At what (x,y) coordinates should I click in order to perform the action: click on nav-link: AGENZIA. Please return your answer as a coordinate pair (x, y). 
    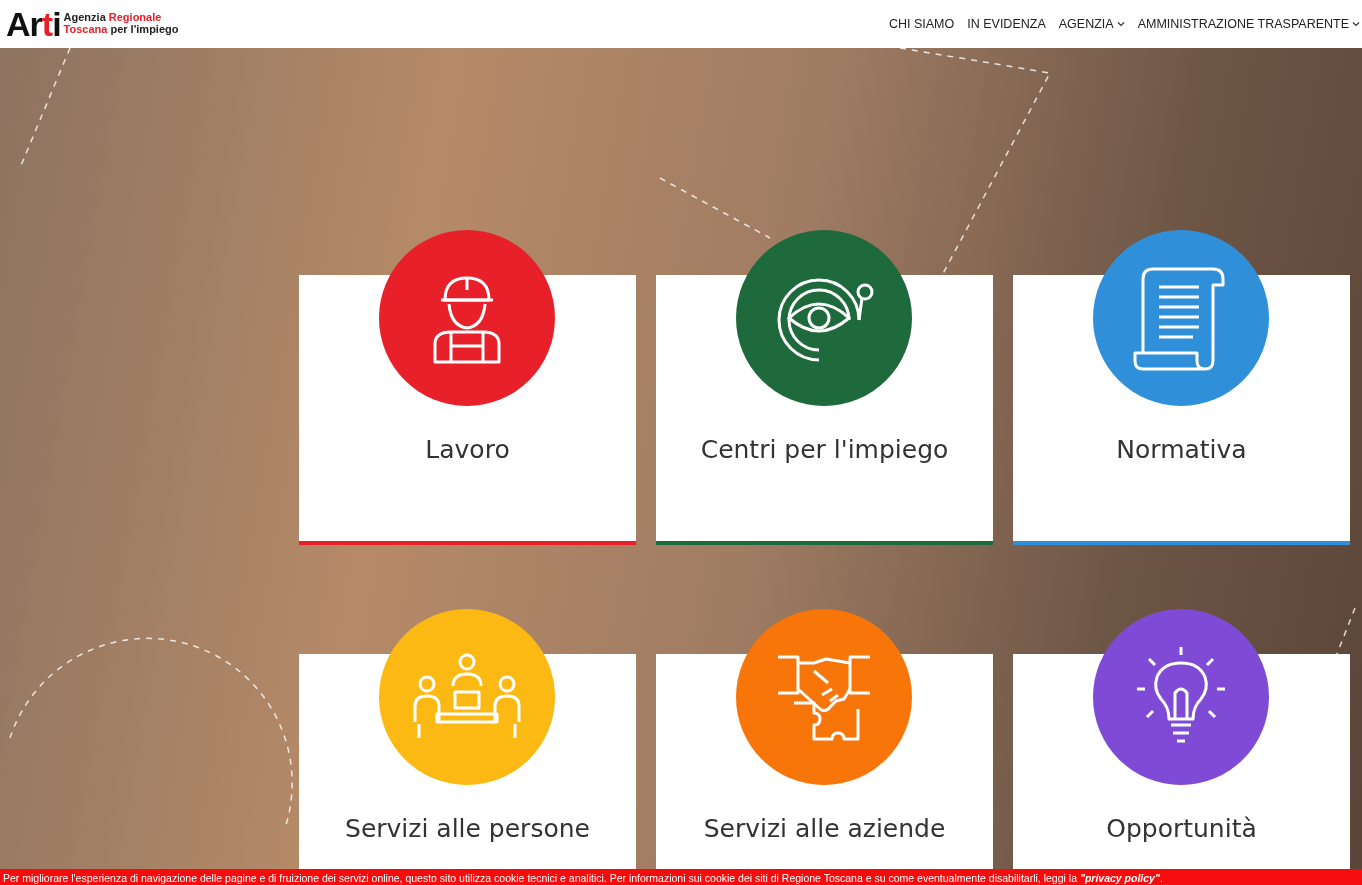
    Looking at the image, I should click on (1091, 24).